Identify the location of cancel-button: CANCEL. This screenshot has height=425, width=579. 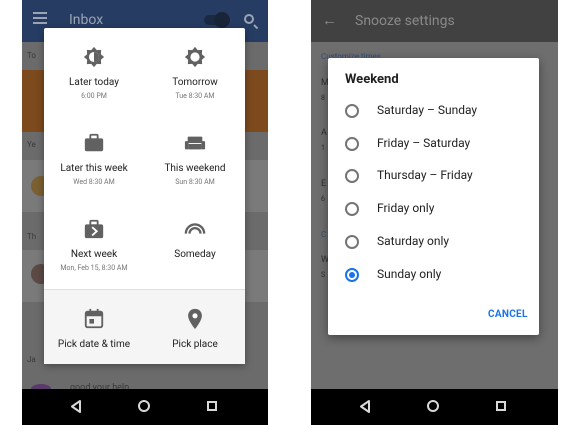
(508, 314).